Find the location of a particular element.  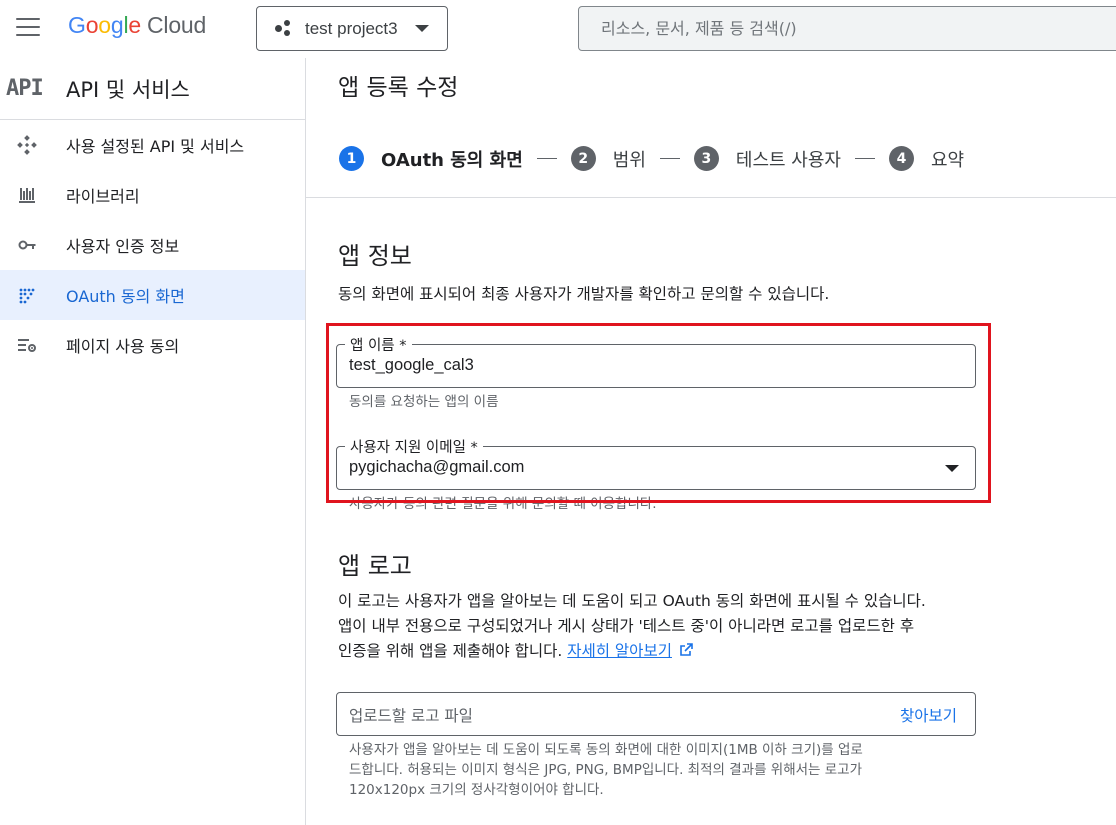

step-number: 3 is located at coordinates (706, 158).